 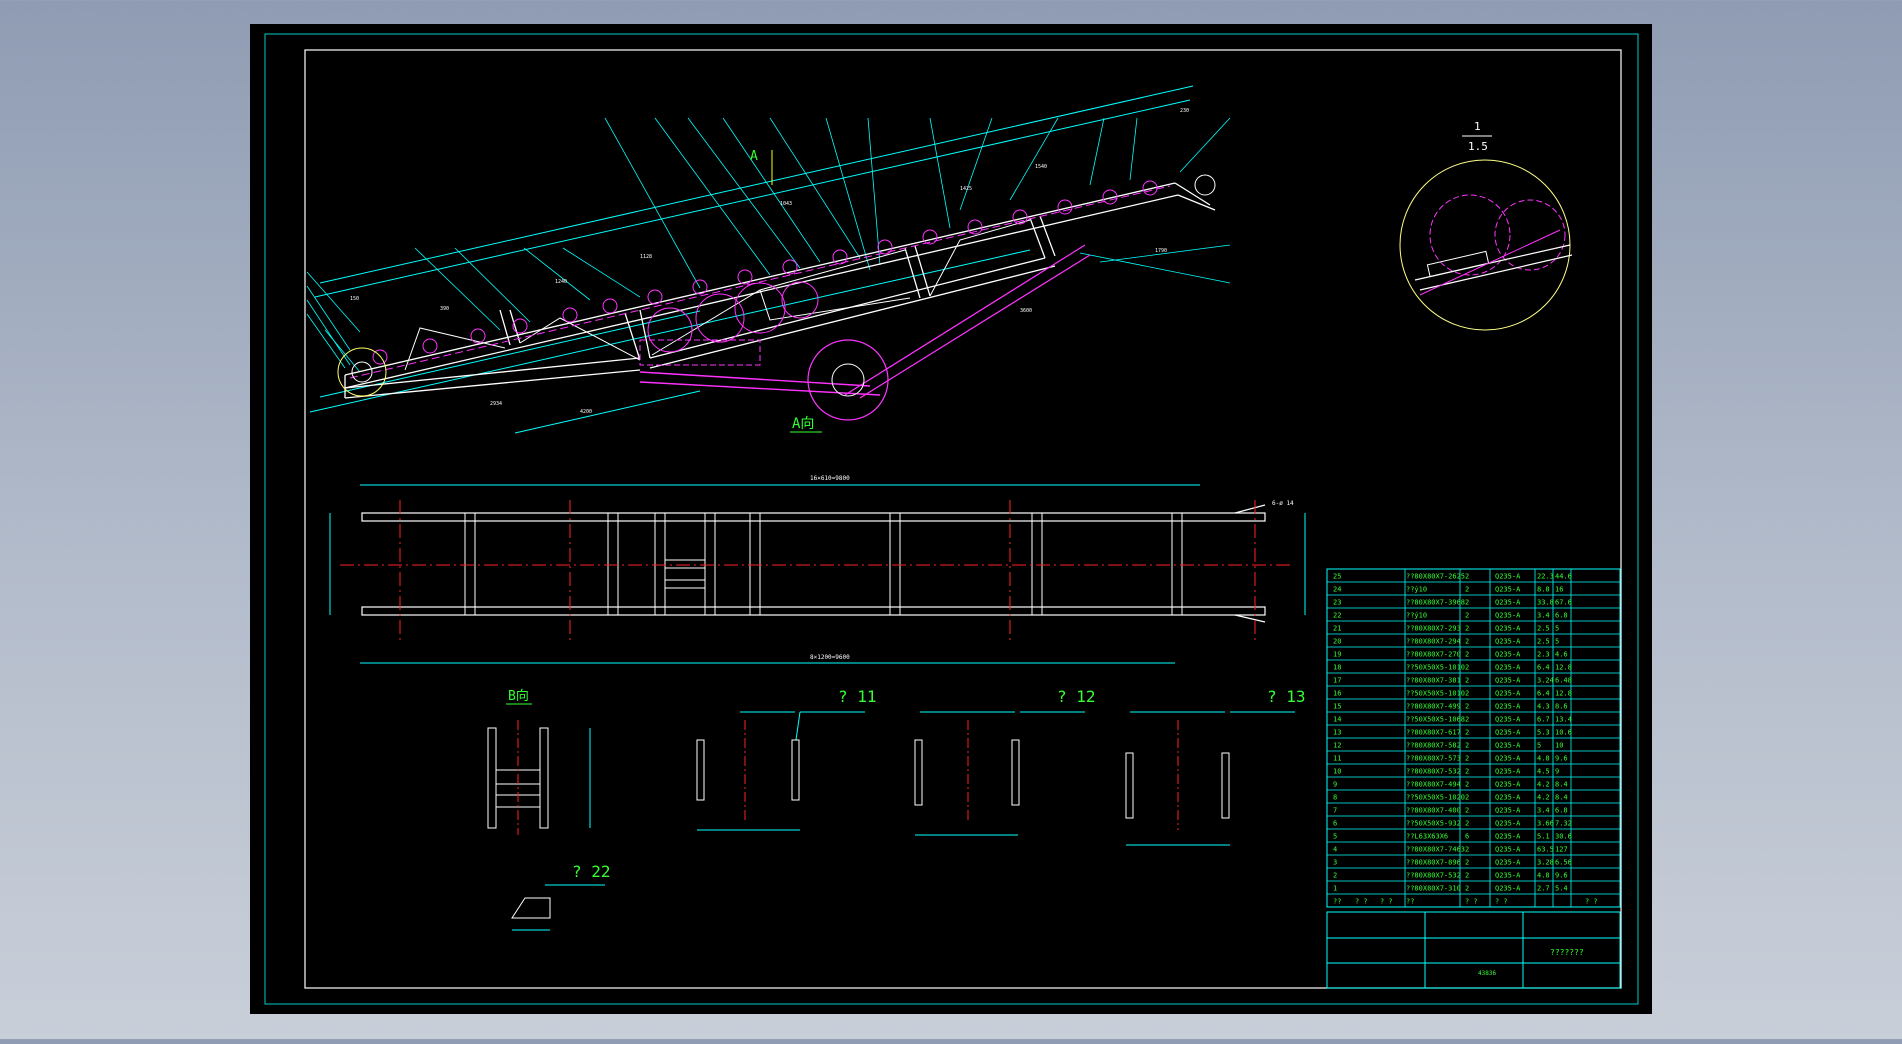 I want to click on bom-cell-spec: ??50X50X5-932, so click(x=1433, y=824).